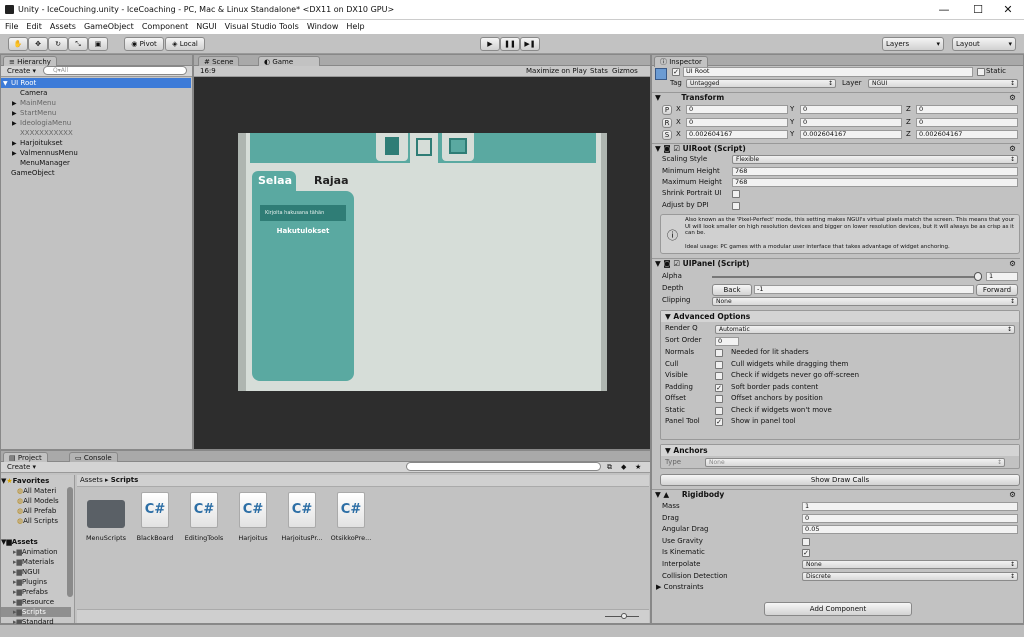 This screenshot has height=637, width=1024. Describe the element at coordinates (836, 148) in the screenshot. I see `uiroot-header: ▼ ◙ ☑ UIRoot (Script) ⚙` at that location.